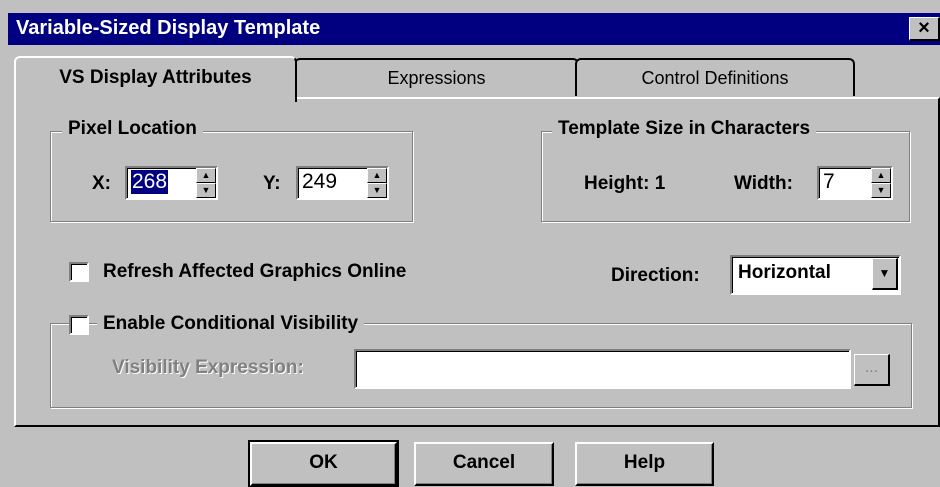  What do you see at coordinates (436, 77) in the screenshot?
I see `tab-expressions: Expressions` at bounding box center [436, 77].